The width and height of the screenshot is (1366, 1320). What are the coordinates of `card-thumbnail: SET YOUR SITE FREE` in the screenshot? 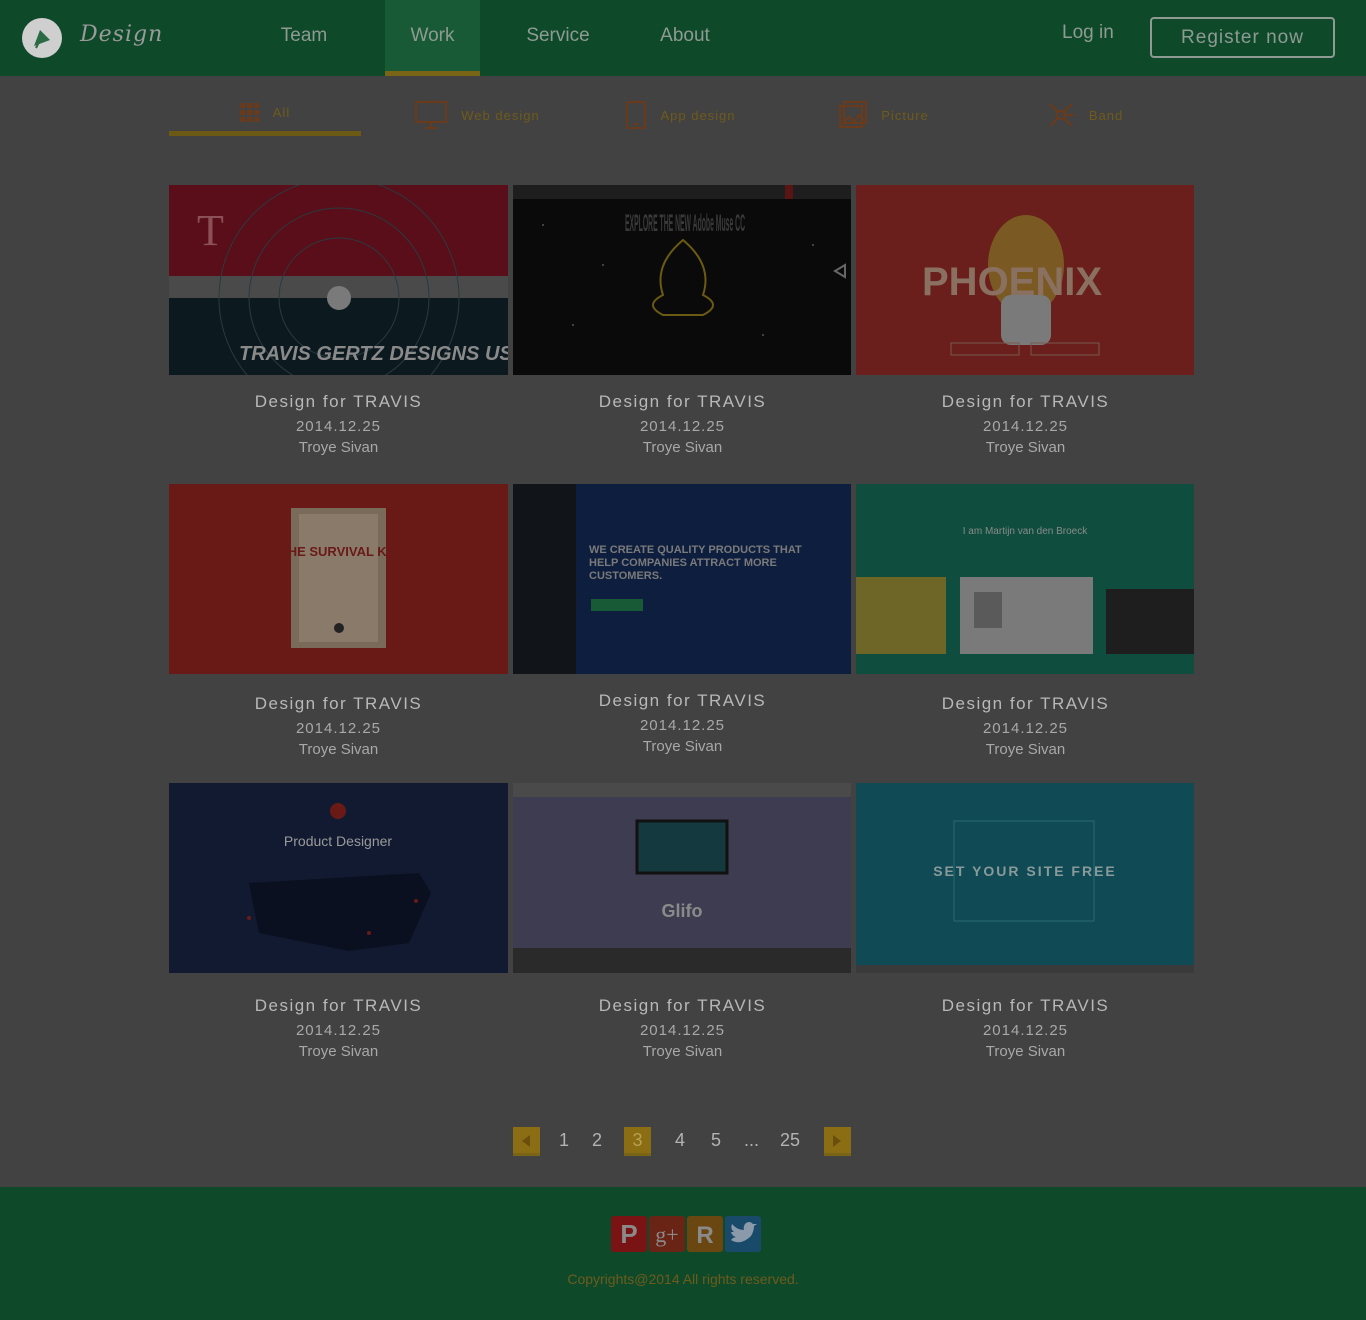 It's located at (1025, 878).